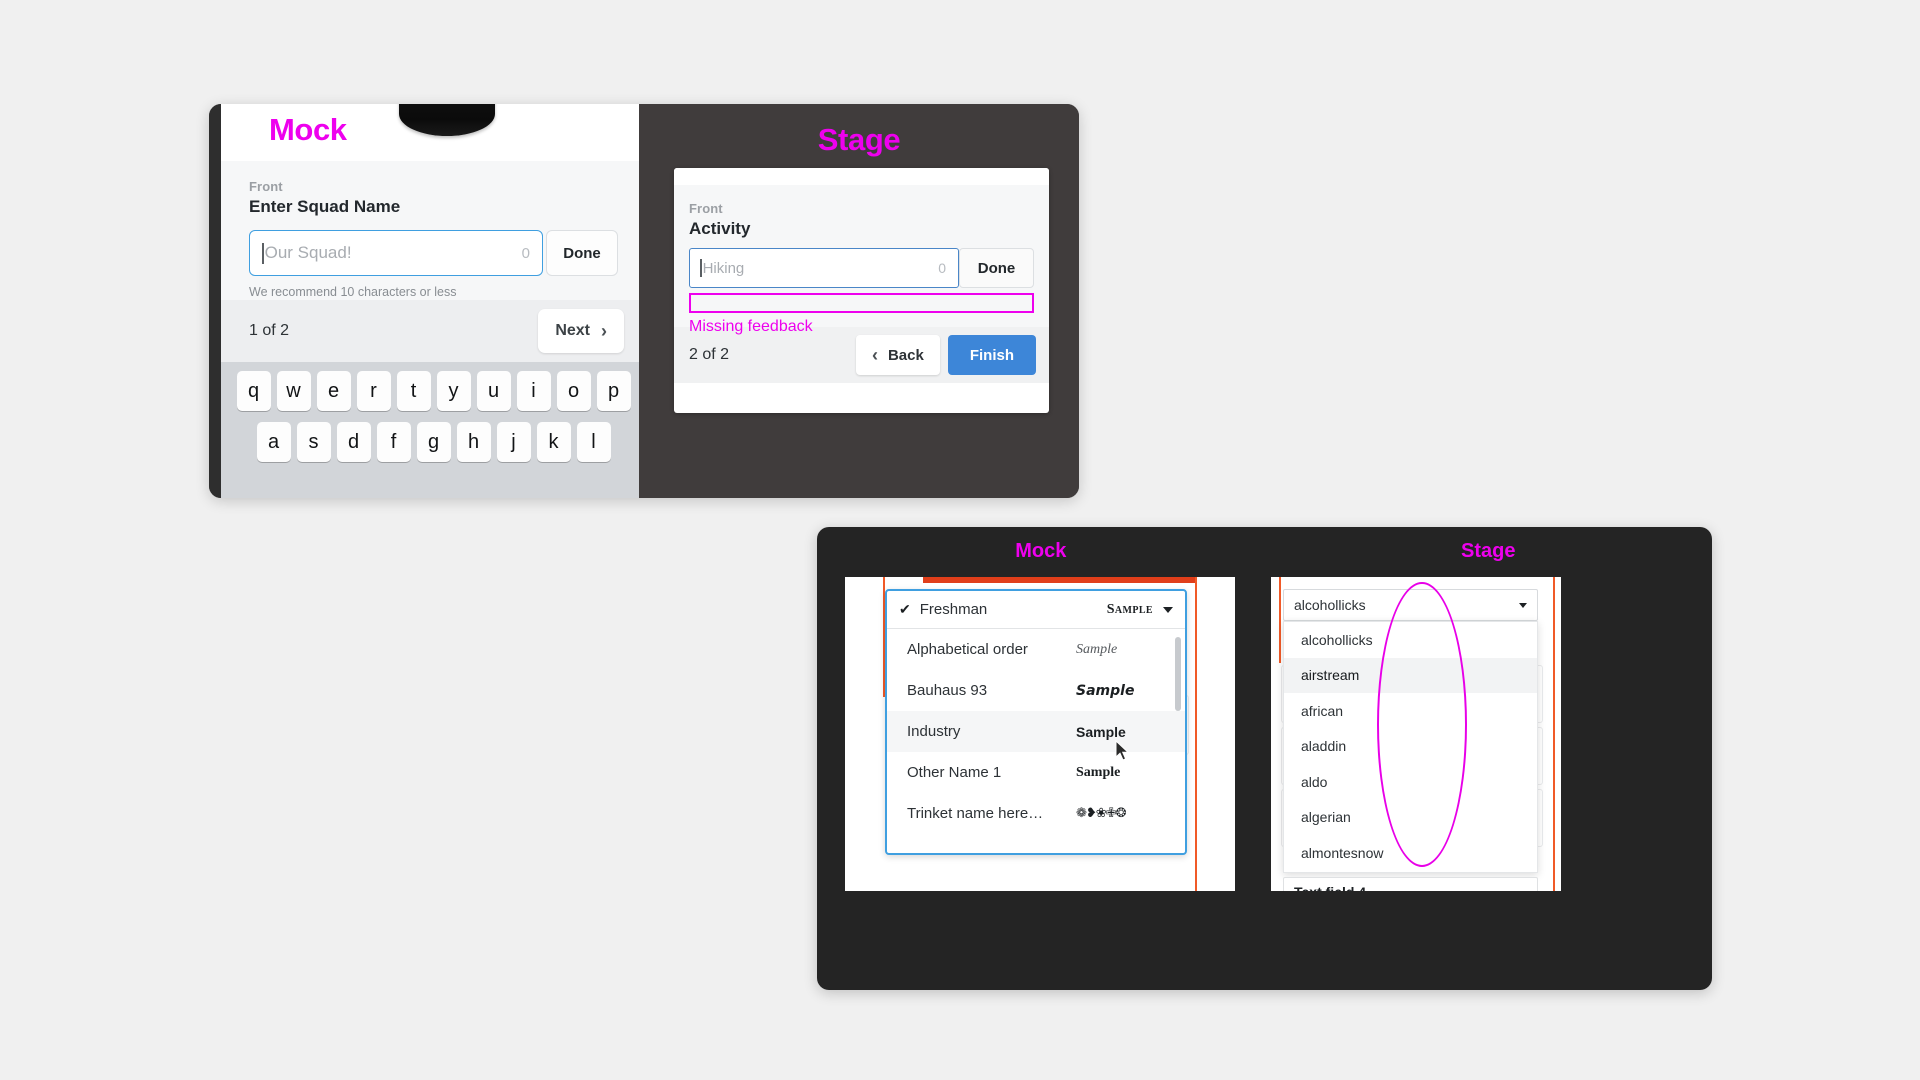 The image size is (1920, 1080). I want to click on field-group-label: Front, so click(266, 186).